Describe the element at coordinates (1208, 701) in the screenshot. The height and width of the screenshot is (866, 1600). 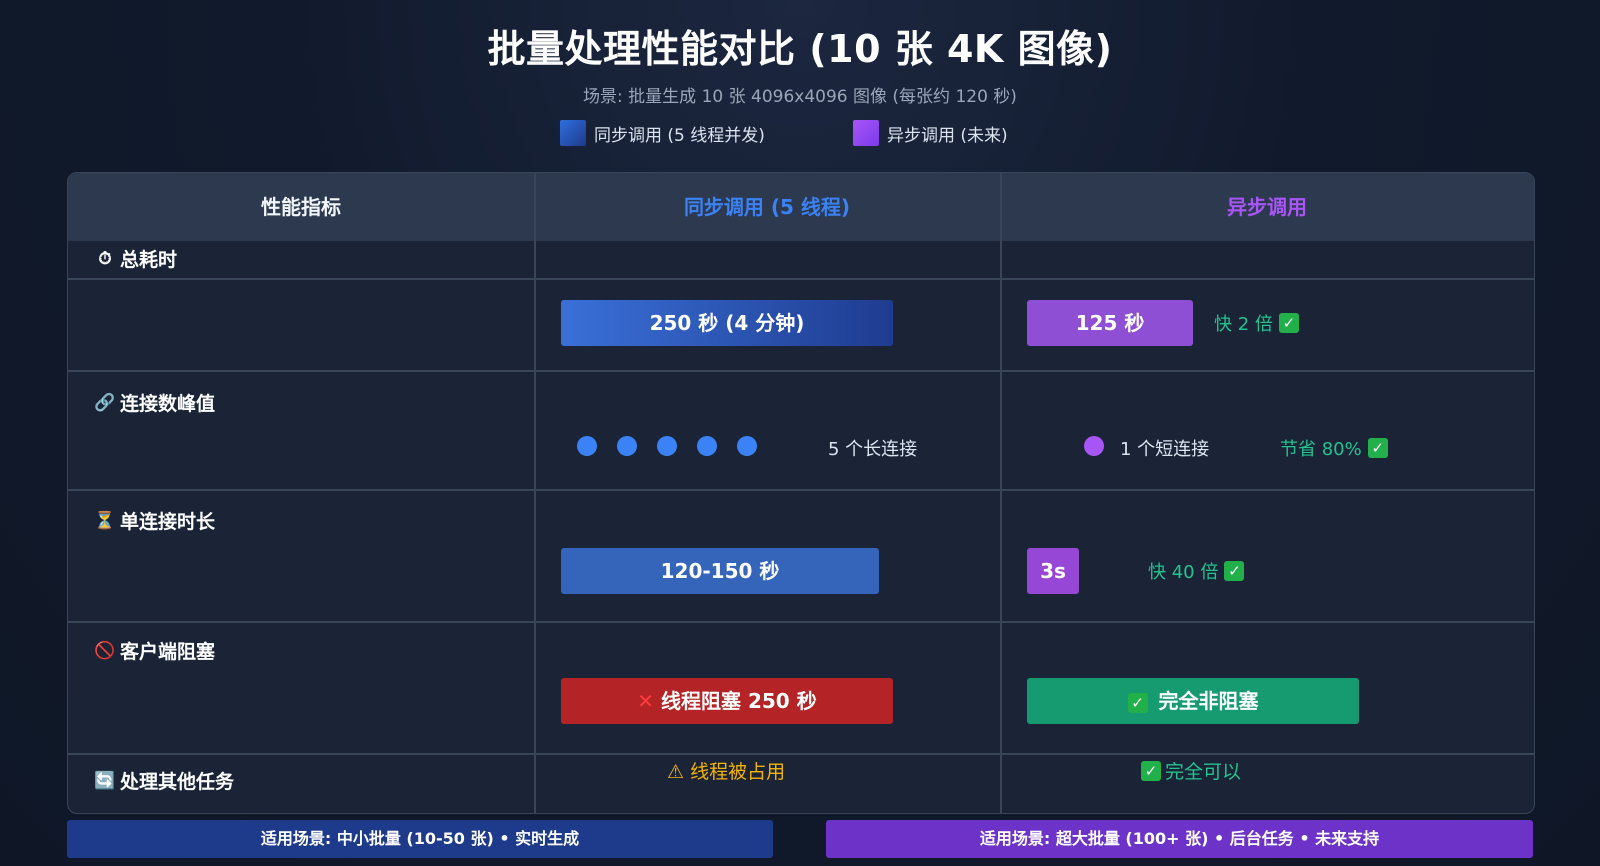
I see `bar-label: 完全非阻塞` at that location.